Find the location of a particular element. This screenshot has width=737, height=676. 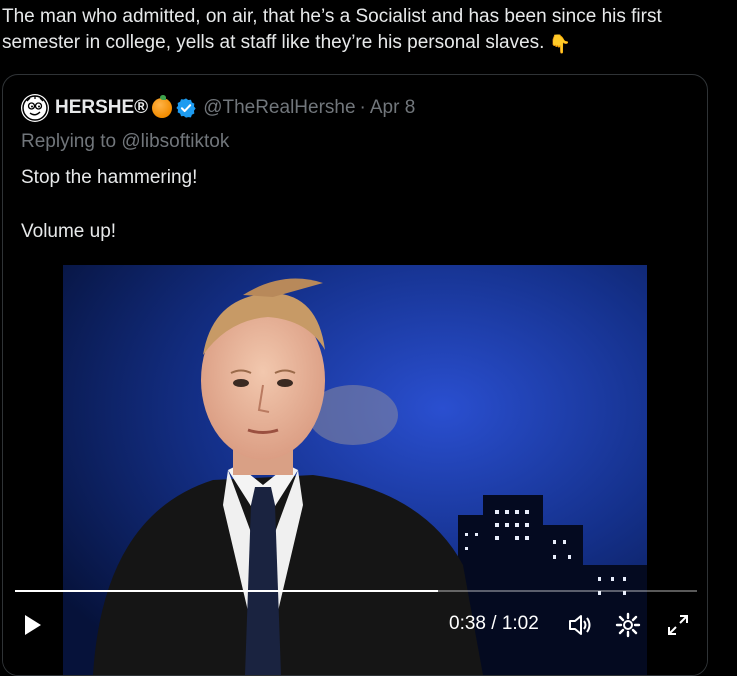

quoted-line-1: Stop the hammering! is located at coordinates (109, 177).